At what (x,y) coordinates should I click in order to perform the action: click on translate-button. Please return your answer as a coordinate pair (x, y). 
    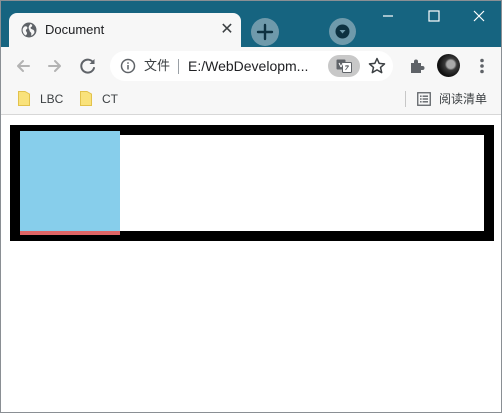
    Looking at the image, I should click on (344, 66).